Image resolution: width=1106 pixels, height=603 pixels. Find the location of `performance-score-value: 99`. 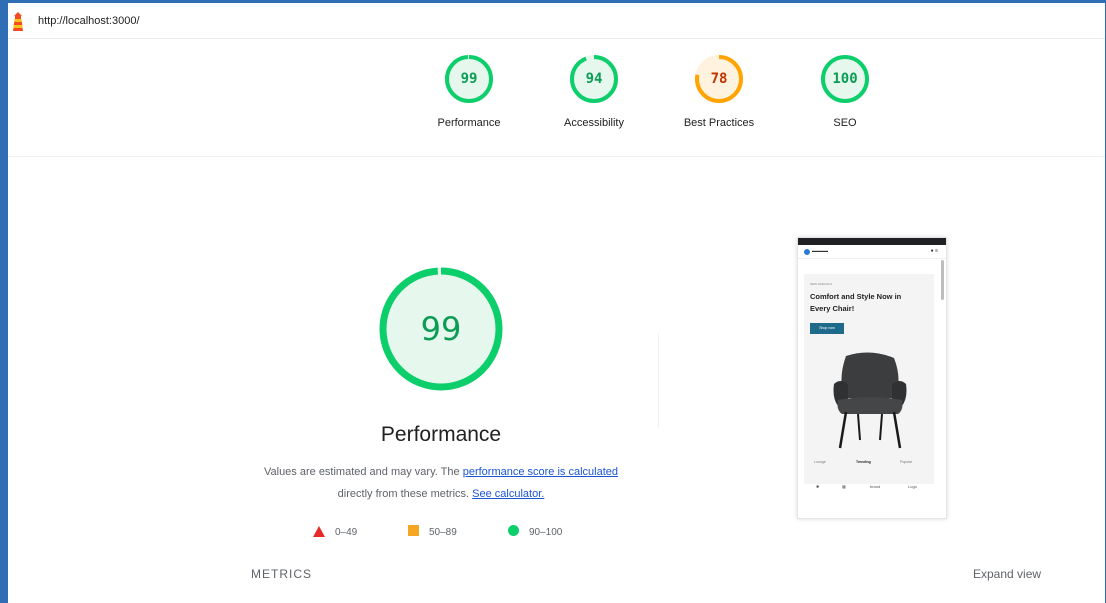

performance-score-value: 99 is located at coordinates (441, 329).